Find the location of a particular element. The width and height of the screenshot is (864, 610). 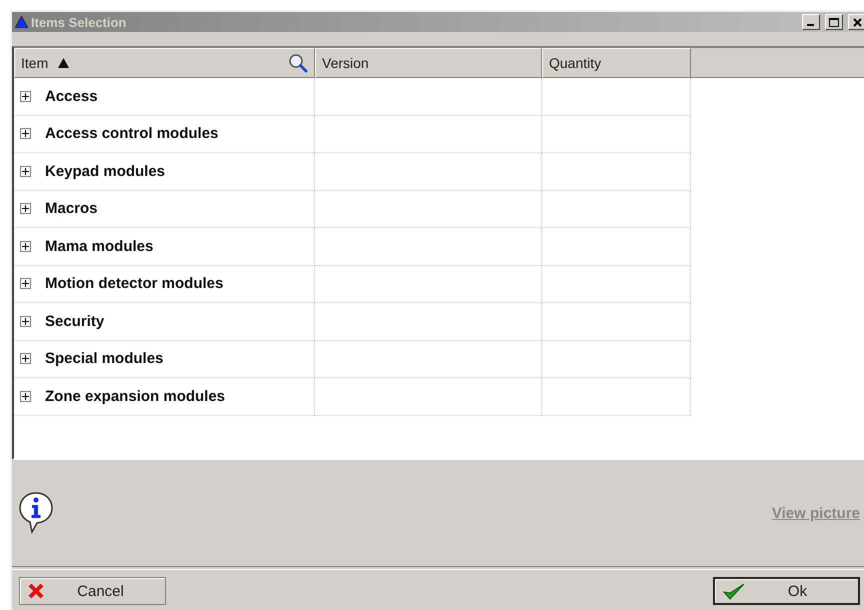

tree-item: Access control modules is located at coordinates (131, 133).